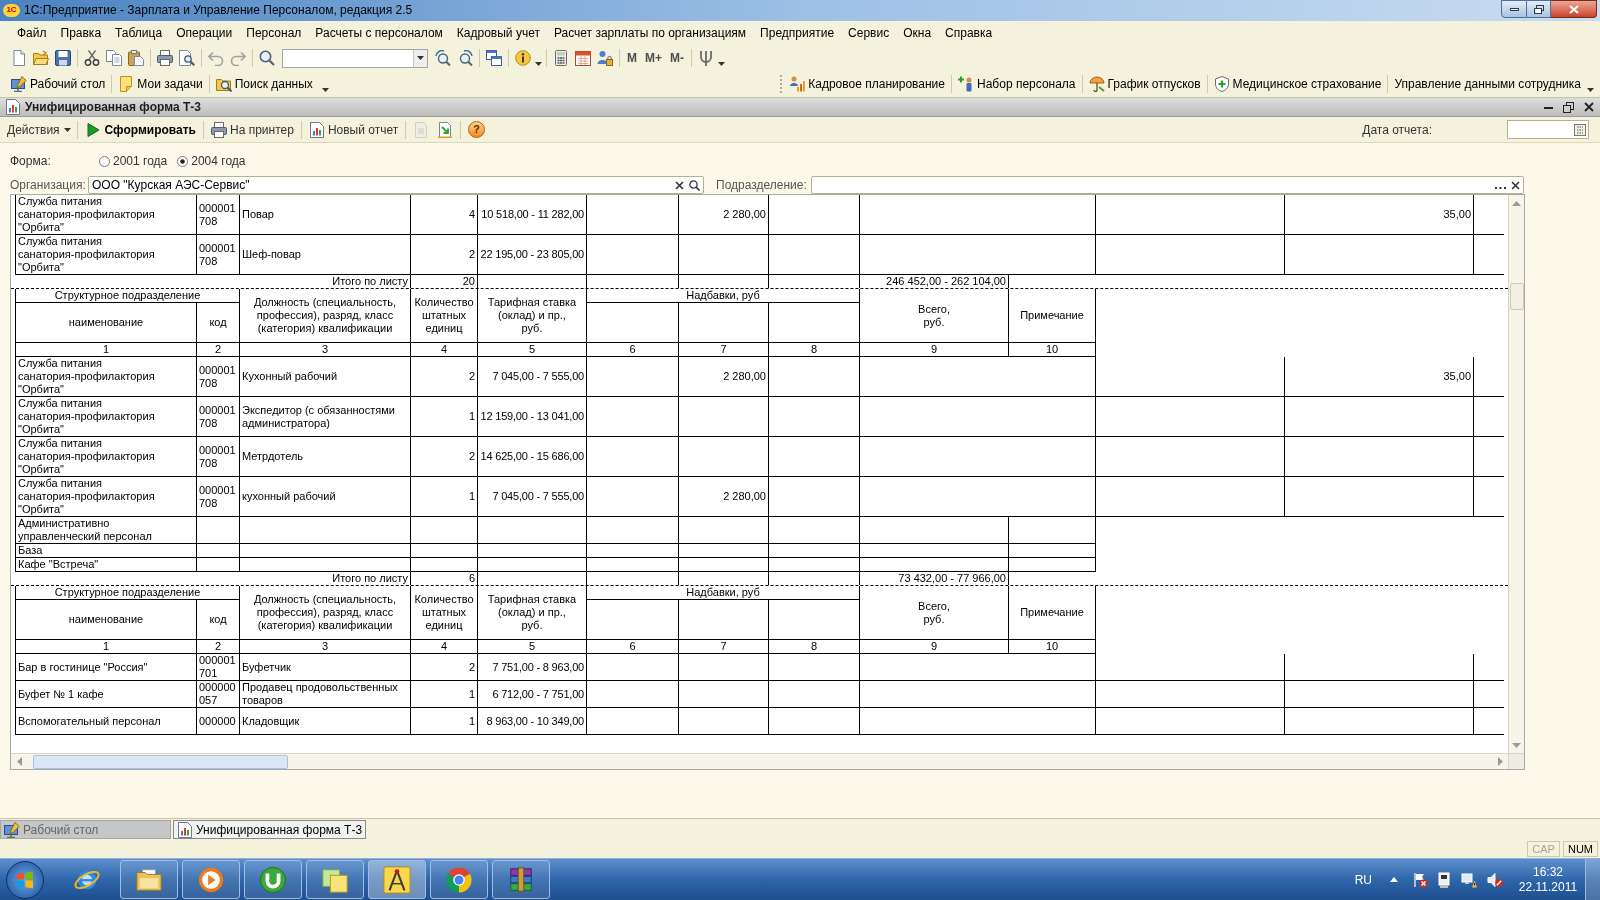 This screenshot has height=900, width=1600. What do you see at coordinates (1487, 84) in the screenshot?
I see `panel-button: Управление данными сотрудника` at bounding box center [1487, 84].